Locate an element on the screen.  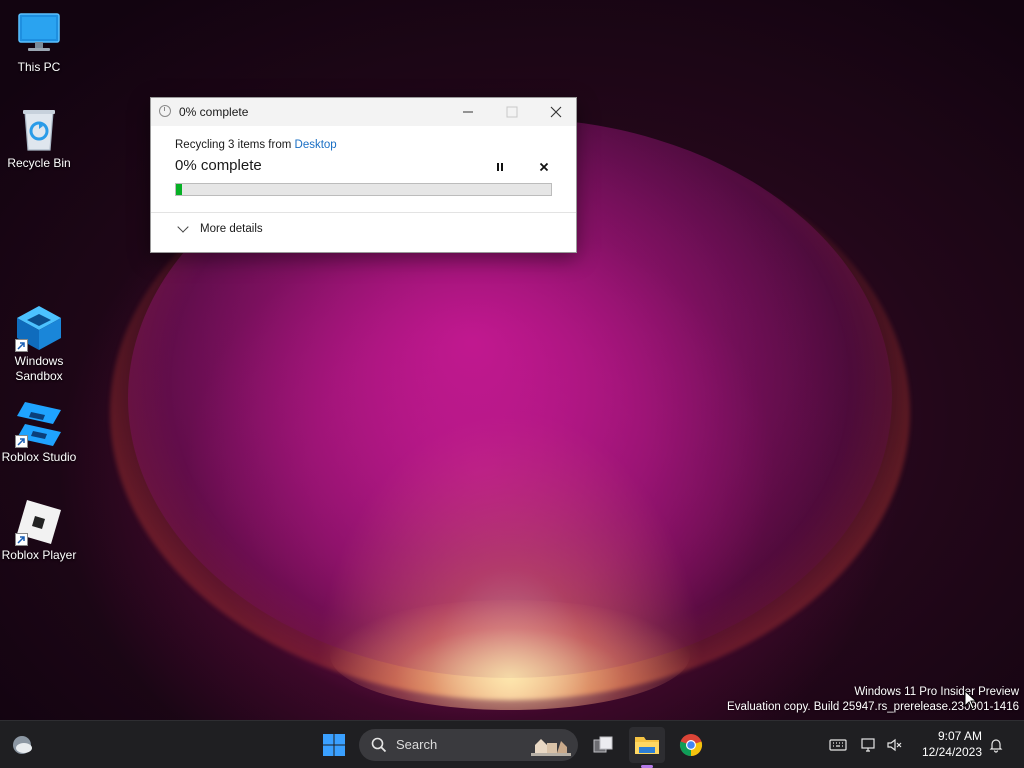
cancel-operation-button is located at coordinates (544, 167).